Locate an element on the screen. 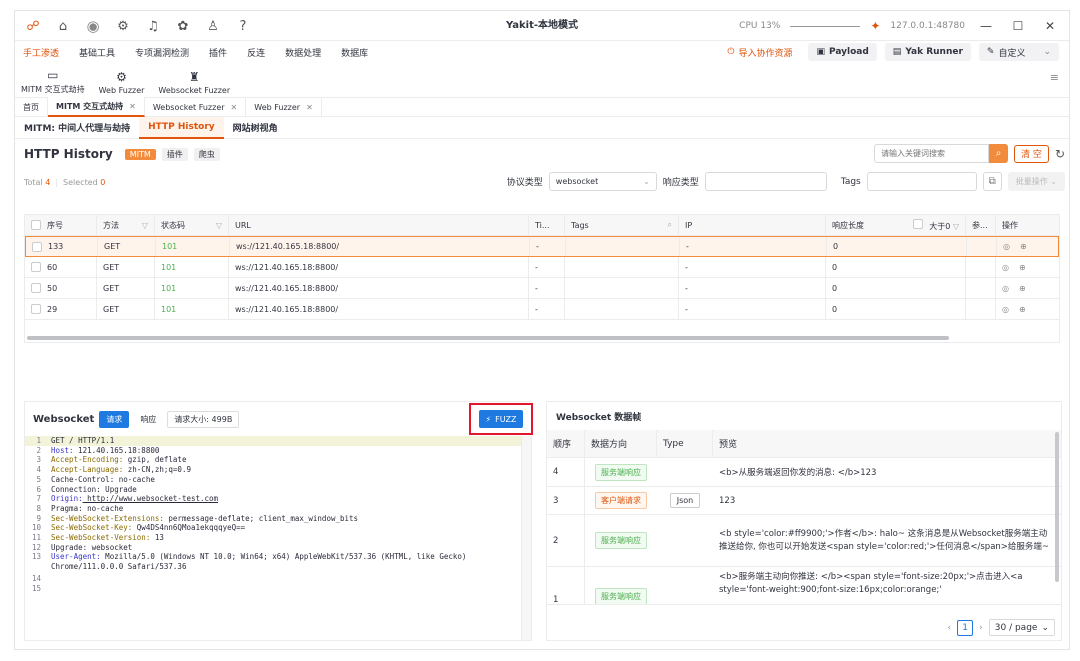 The image size is (1080, 661). custom-menu-button: ✎ 自定义 ⌄ is located at coordinates (1018, 52).